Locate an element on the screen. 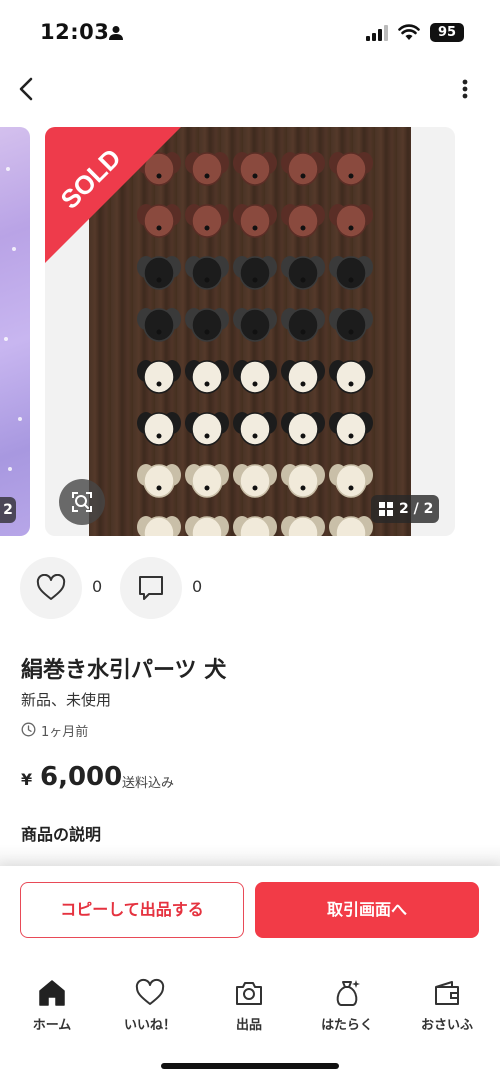  camera-icon is located at coordinates (249, 993).